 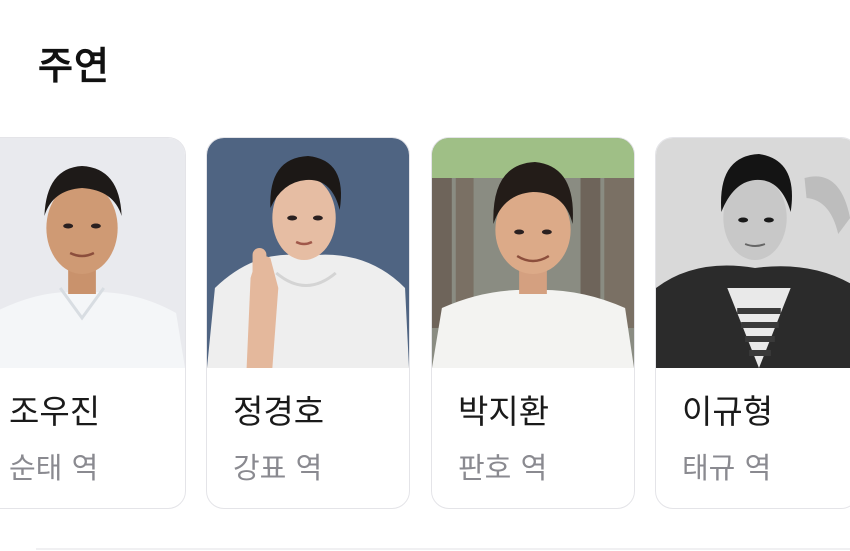 I want to click on actor-role: 순태 역, so click(x=54, y=468).